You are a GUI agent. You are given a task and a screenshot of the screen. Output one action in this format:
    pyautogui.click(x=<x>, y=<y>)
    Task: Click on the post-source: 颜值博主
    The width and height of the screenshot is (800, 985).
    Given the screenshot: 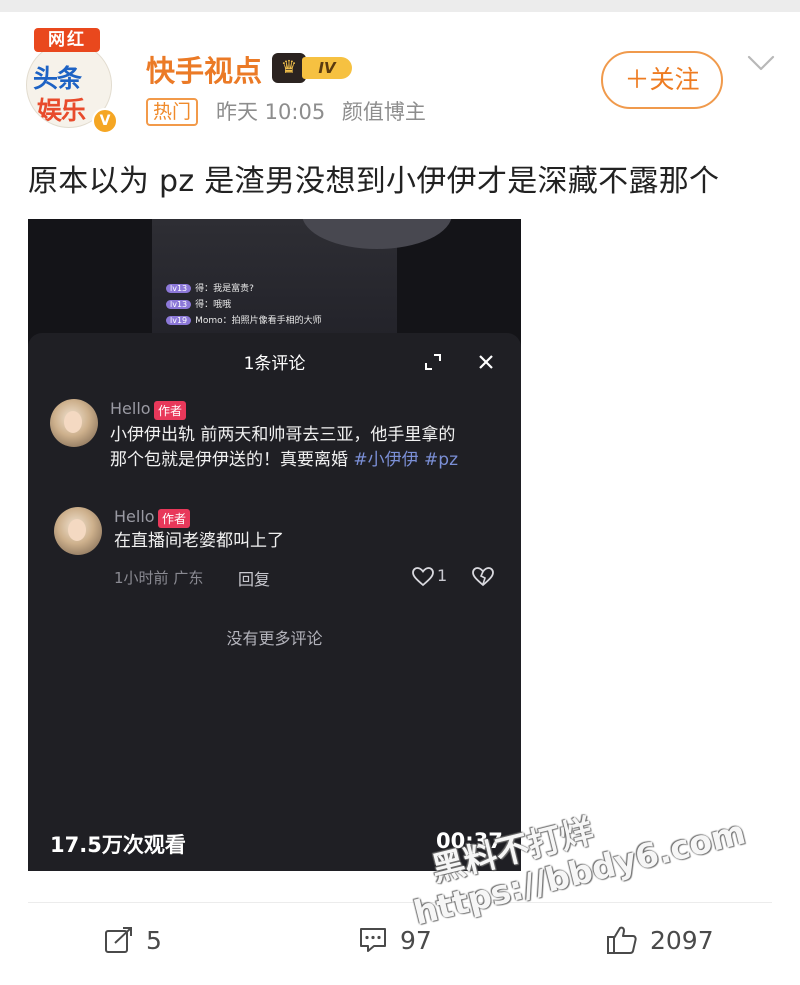 What is the action you would take?
    pyautogui.click(x=384, y=112)
    